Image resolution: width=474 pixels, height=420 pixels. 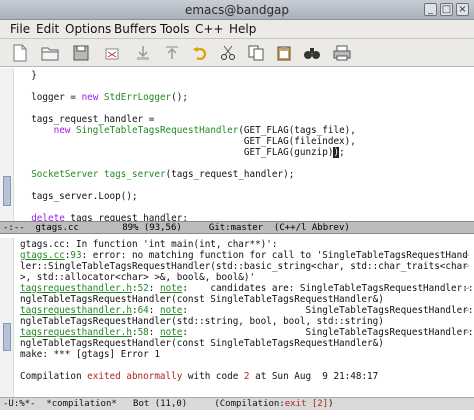 What do you see at coordinates (172, 53) in the screenshot?
I see `paste-icon` at bounding box center [172, 53].